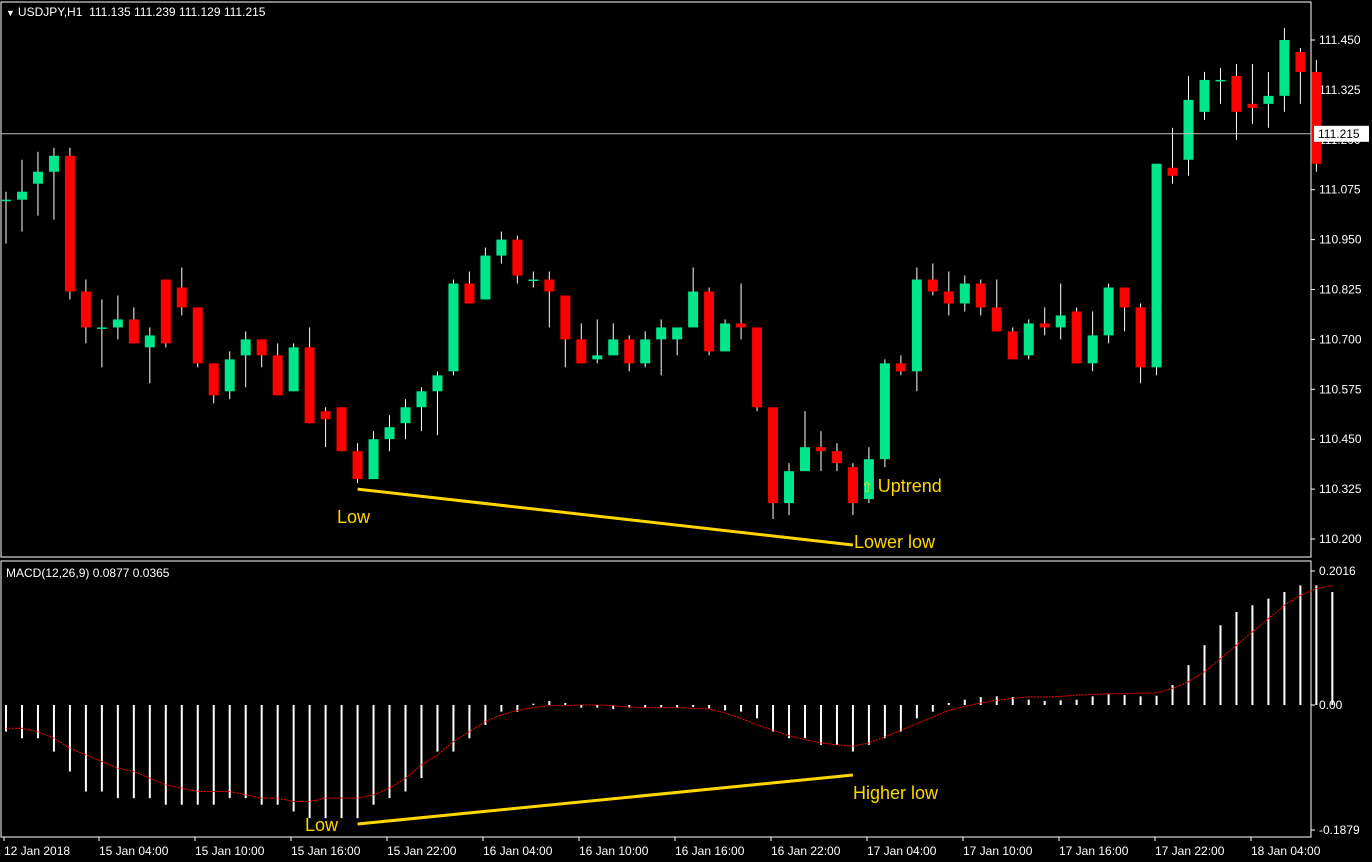 The height and width of the screenshot is (862, 1372). What do you see at coordinates (902, 851) in the screenshot?
I see `time-tick-label: 17 Jan 04:00` at bounding box center [902, 851].